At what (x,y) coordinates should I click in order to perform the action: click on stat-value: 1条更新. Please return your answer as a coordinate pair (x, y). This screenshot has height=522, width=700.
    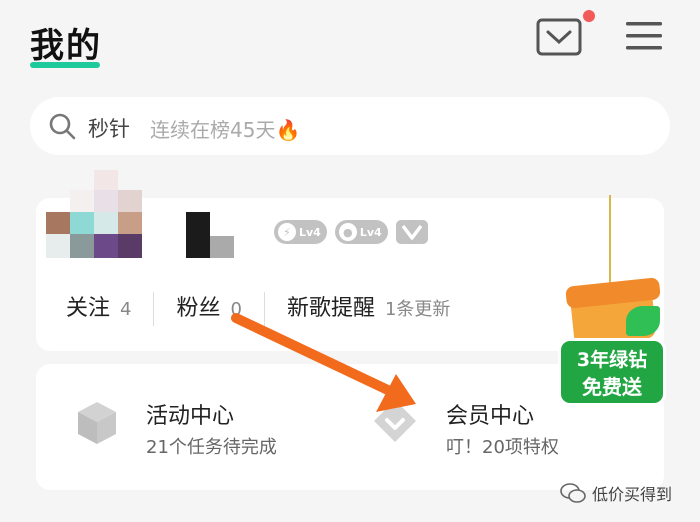
    Looking at the image, I should click on (417, 309).